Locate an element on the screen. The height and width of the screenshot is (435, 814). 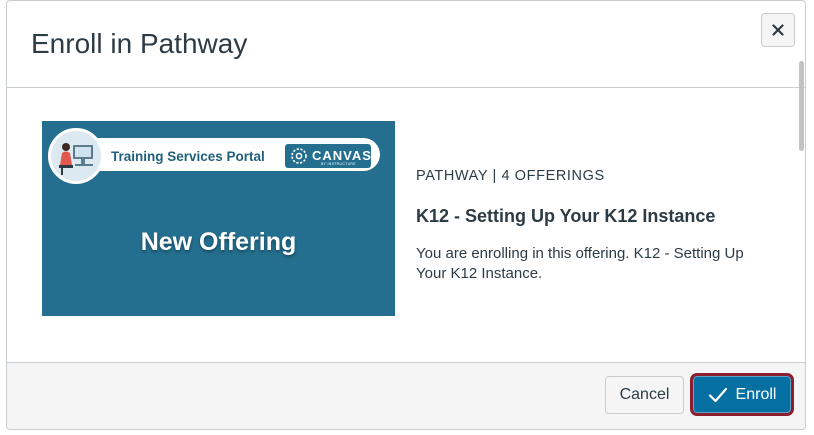
enroll-button-label: Enroll is located at coordinates (756, 394).